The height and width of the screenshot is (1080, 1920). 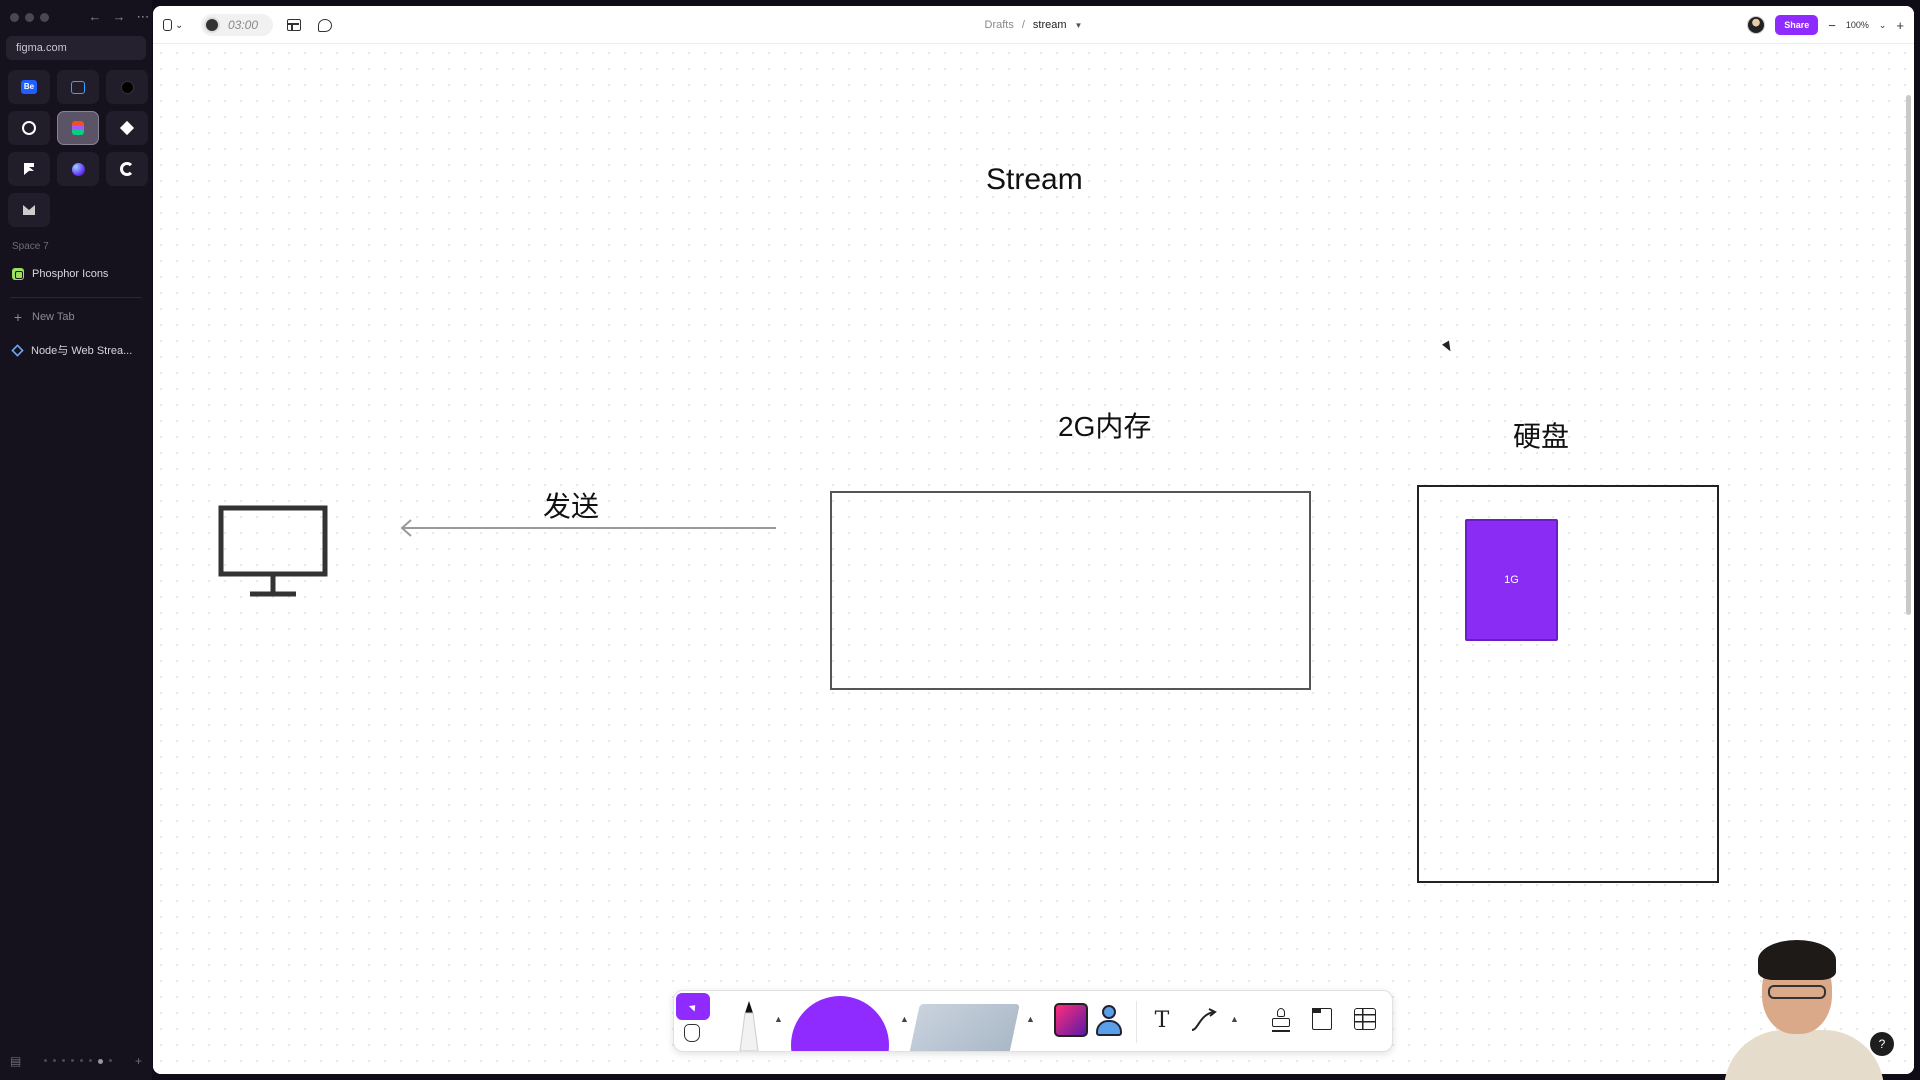 What do you see at coordinates (999, 25) in the screenshot?
I see `breadcrumb-folder: Drafts` at bounding box center [999, 25].